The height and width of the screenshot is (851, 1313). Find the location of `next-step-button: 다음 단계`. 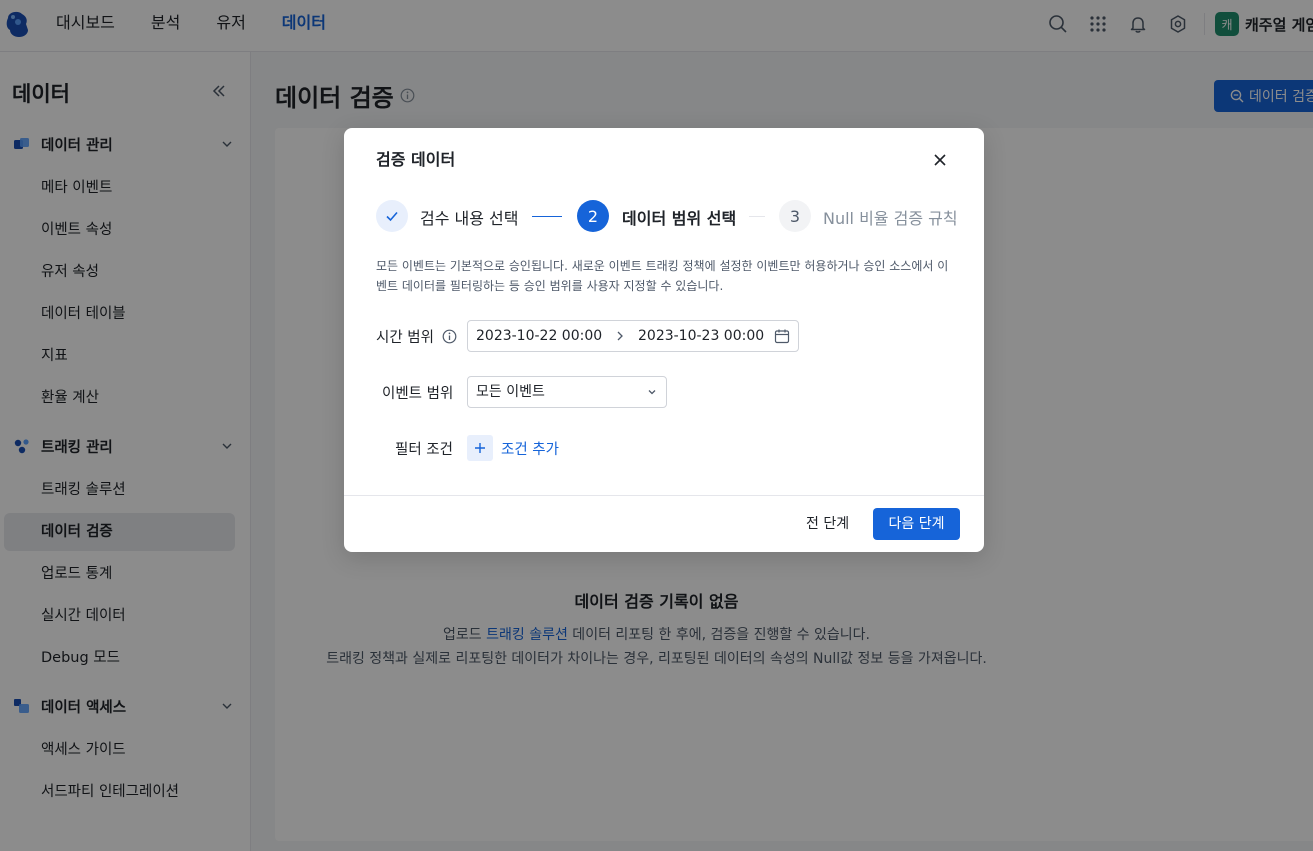

next-step-button: 다음 단계 is located at coordinates (916, 524).